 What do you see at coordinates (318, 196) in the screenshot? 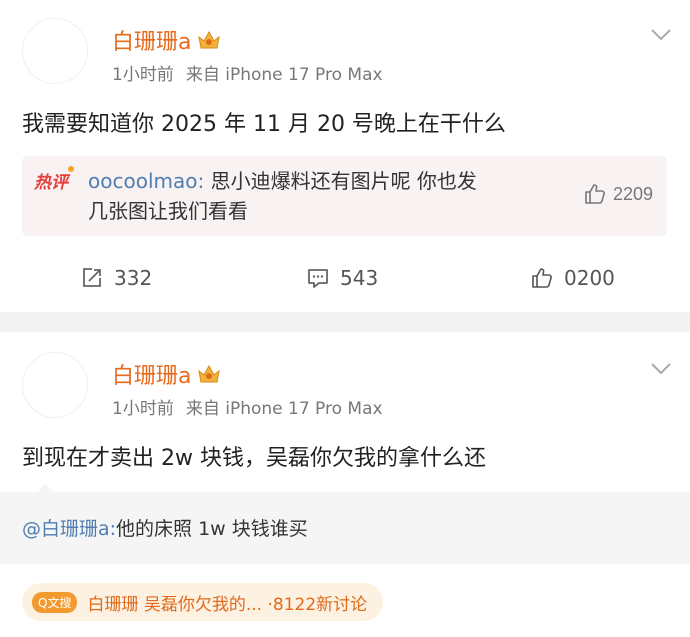
I see `hot-comment-text: oocoolmao: 思小迪爆料还有图片呢 你也发 几张图让我们看看` at bounding box center [318, 196].